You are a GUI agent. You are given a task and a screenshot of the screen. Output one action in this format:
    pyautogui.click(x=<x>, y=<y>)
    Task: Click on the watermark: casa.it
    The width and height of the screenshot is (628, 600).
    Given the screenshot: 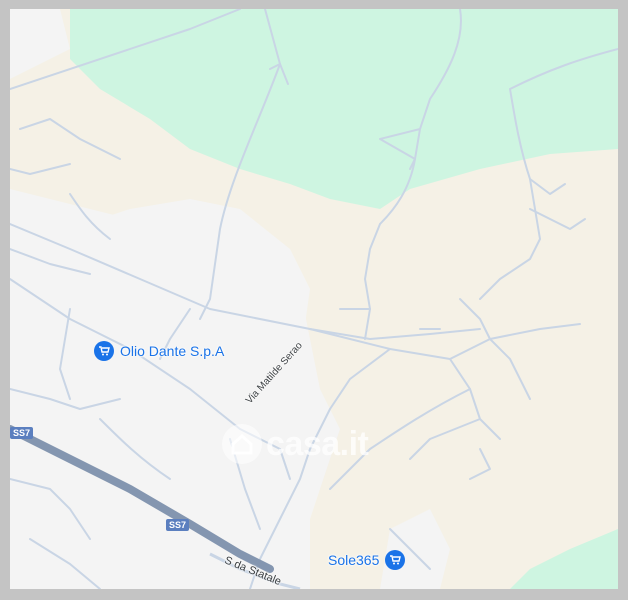 What is the action you would take?
    pyautogui.click(x=295, y=444)
    